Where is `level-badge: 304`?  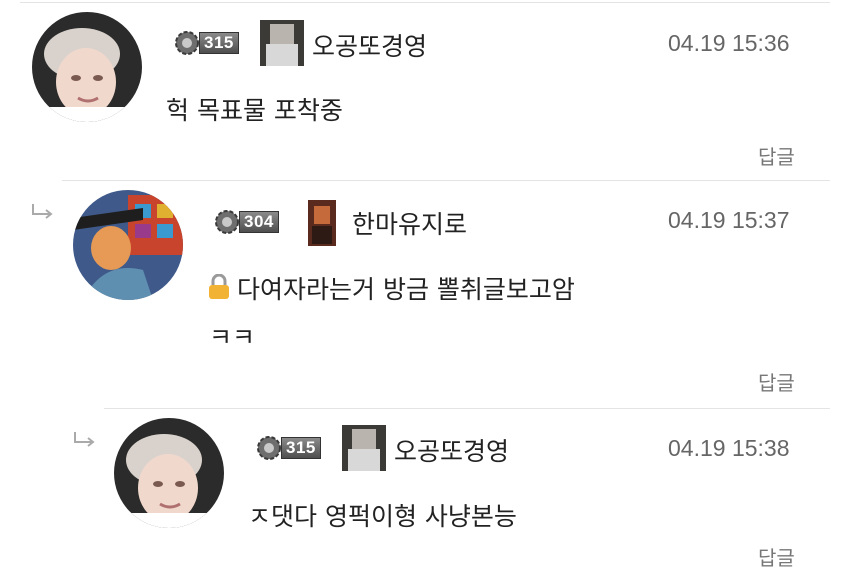
level-badge: 304 is located at coordinates (245, 222).